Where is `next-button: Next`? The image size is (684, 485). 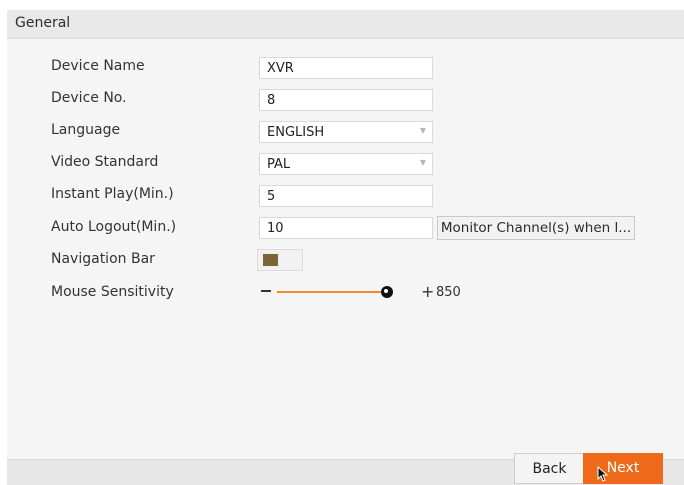
next-button: Next is located at coordinates (623, 468).